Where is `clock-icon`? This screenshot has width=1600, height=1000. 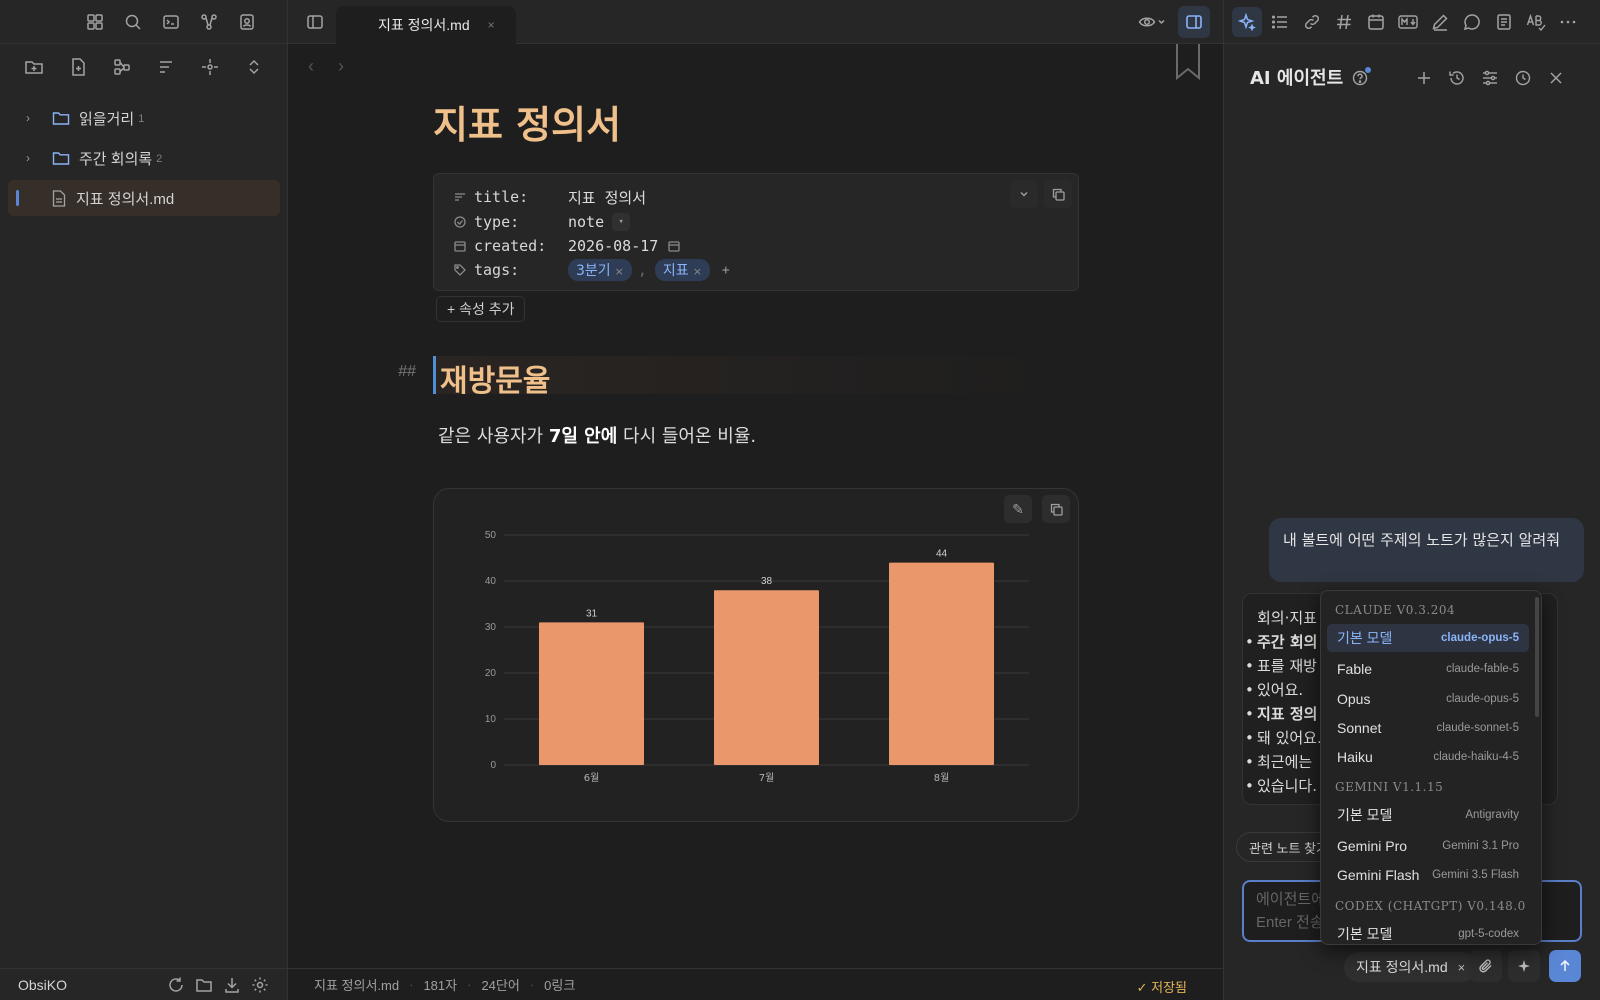
clock-icon is located at coordinates (1523, 78).